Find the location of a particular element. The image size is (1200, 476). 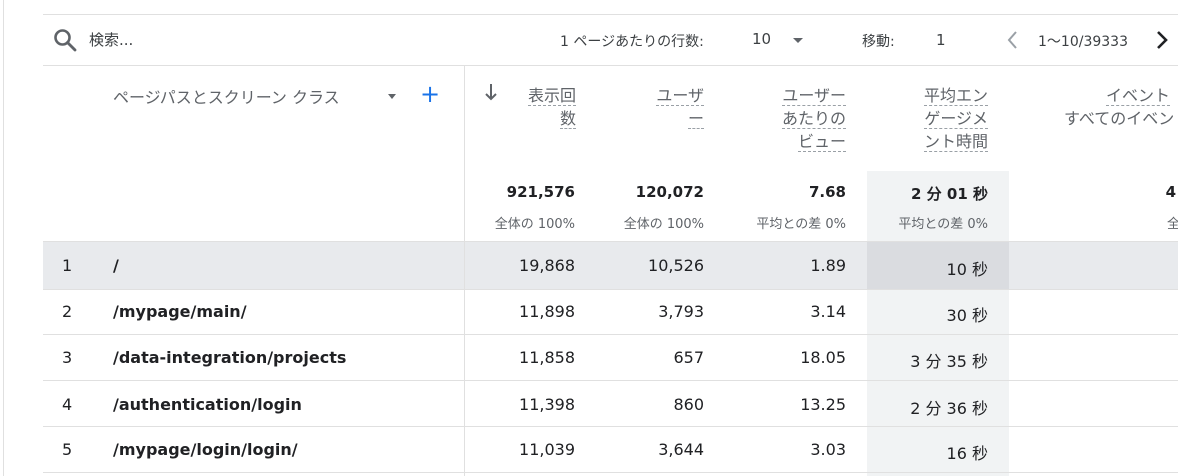

total-users-share: 全体の 100% is located at coordinates (663, 224).